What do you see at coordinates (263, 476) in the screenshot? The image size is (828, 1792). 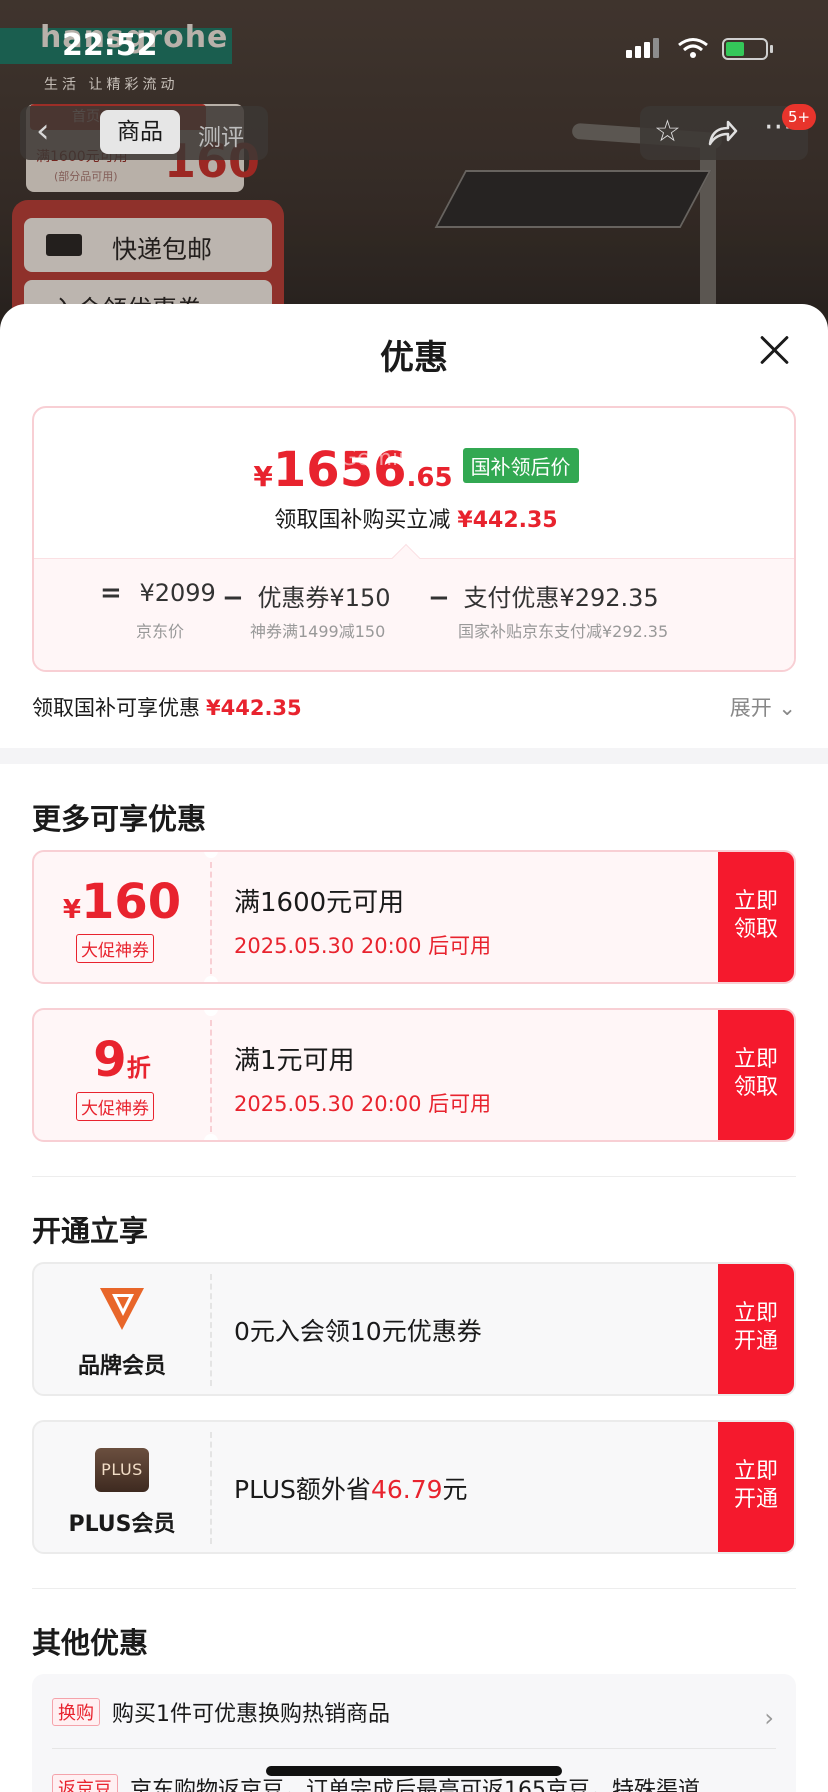 I see `currency-symbol: ¥` at bounding box center [263, 476].